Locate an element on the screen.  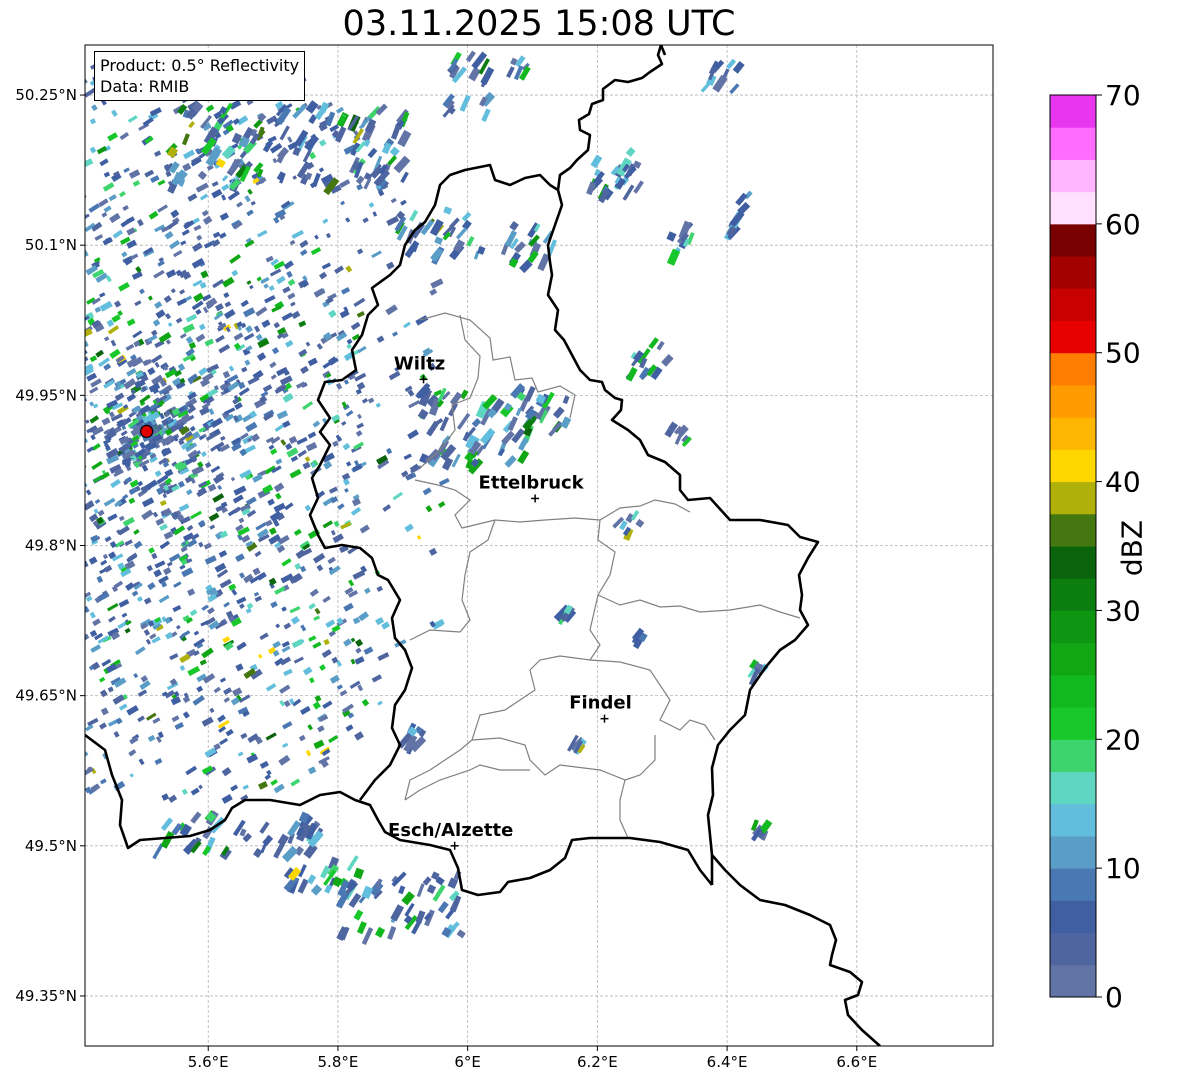
city-label: Wiltz is located at coordinates (419, 363).